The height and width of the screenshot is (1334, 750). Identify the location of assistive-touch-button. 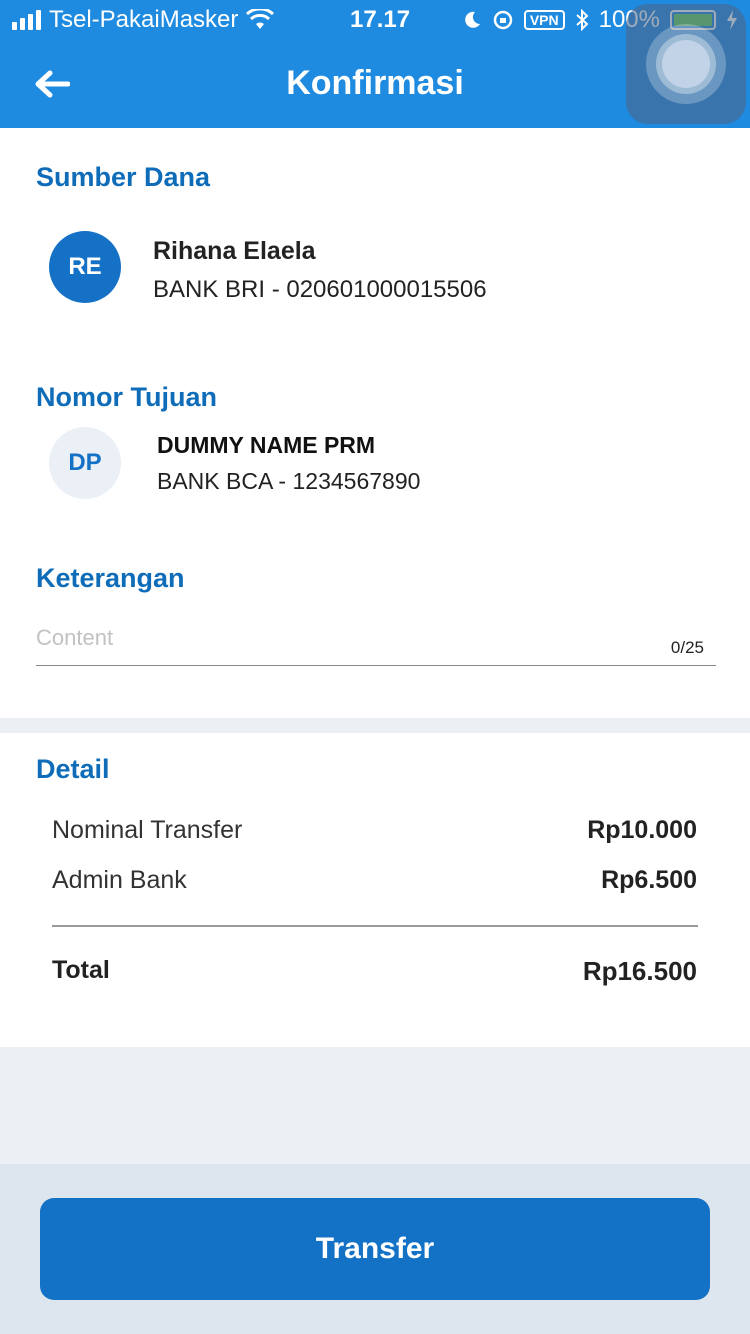
(686, 64).